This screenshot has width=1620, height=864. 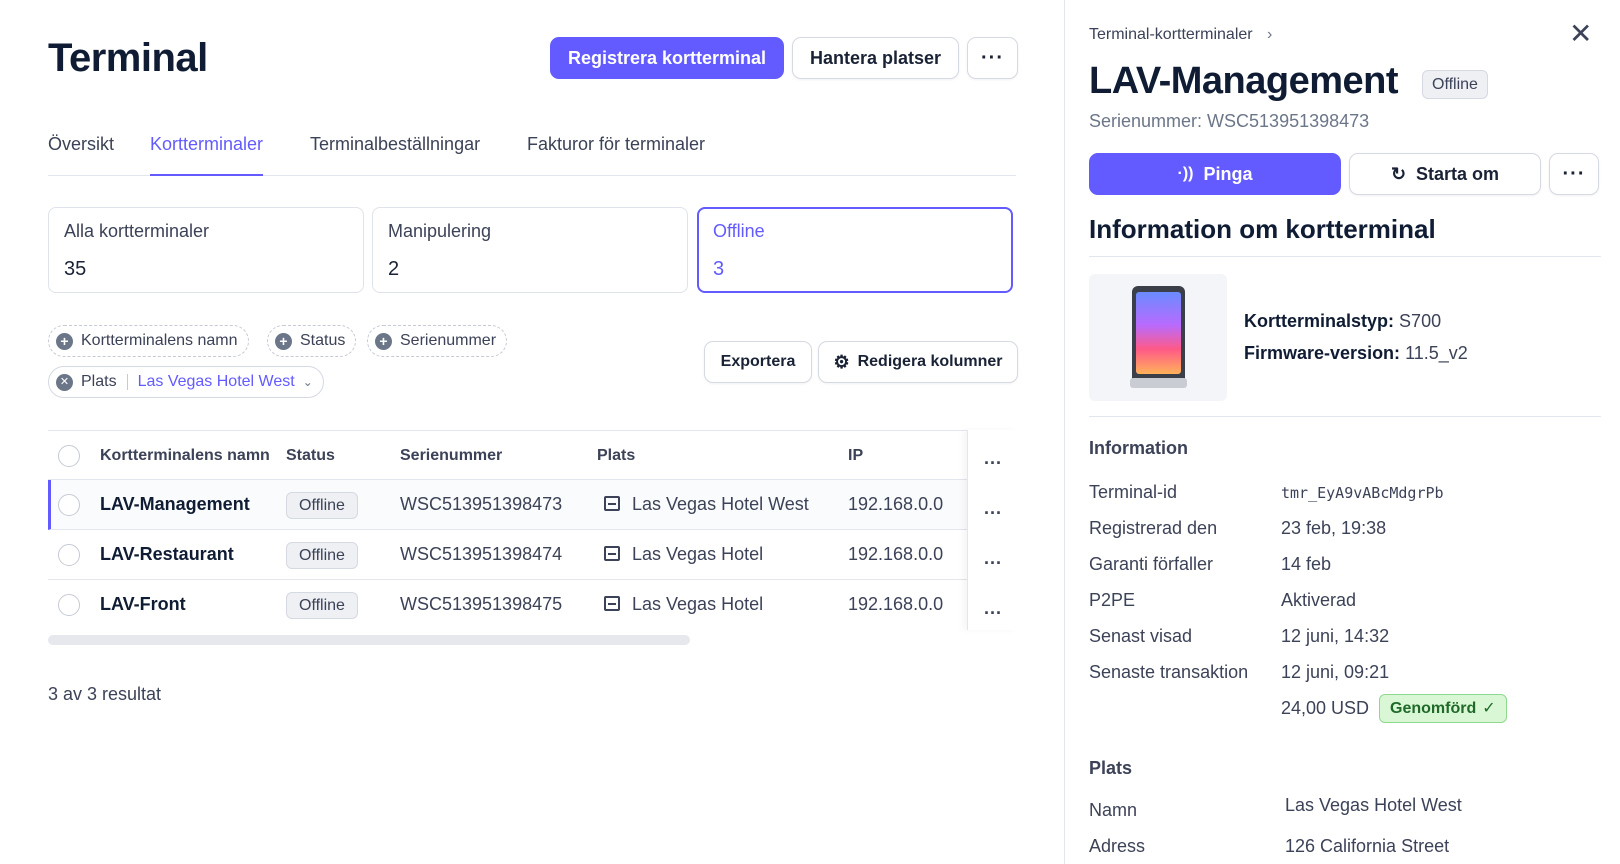 What do you see at coordinates (992, 58) in the screenshot?
I see `more-actions-button: ···` at bounding box center [992, 58].